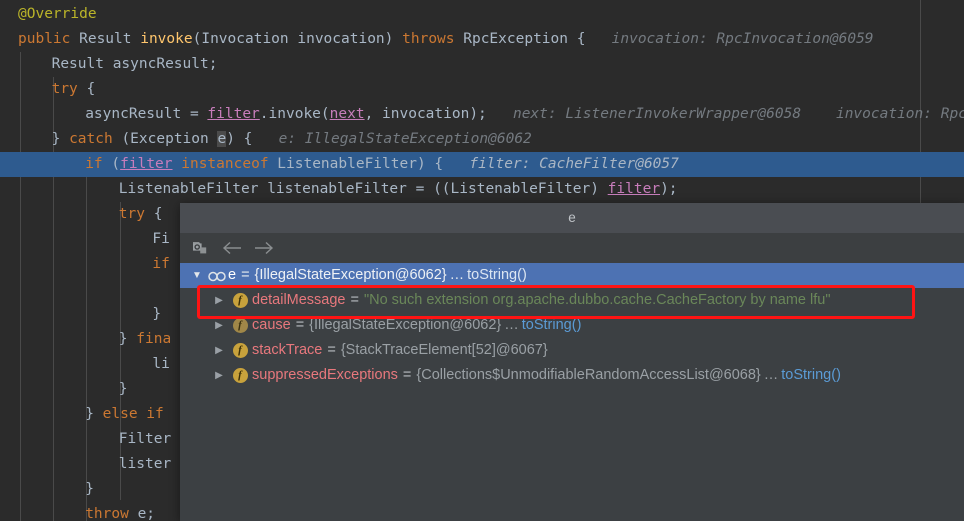 Image resolution: width=964 pixels, height=521 pixels. What do you see at coordinates (110, 39) in the screenshot?
I see `code-token: Result` at bounding box center [110, 39].